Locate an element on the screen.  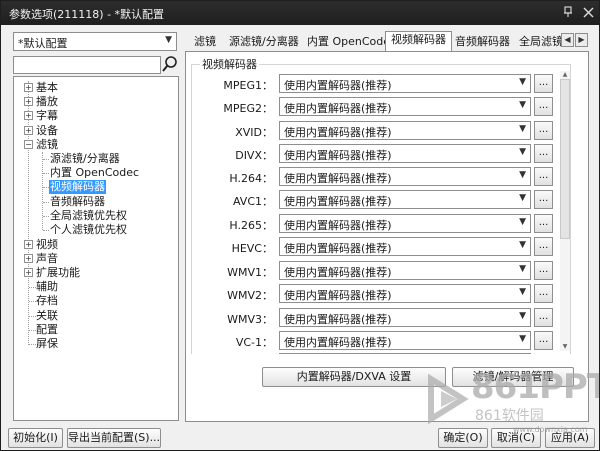
label-avc1: AVC1： is located at coordinates (252, 201).